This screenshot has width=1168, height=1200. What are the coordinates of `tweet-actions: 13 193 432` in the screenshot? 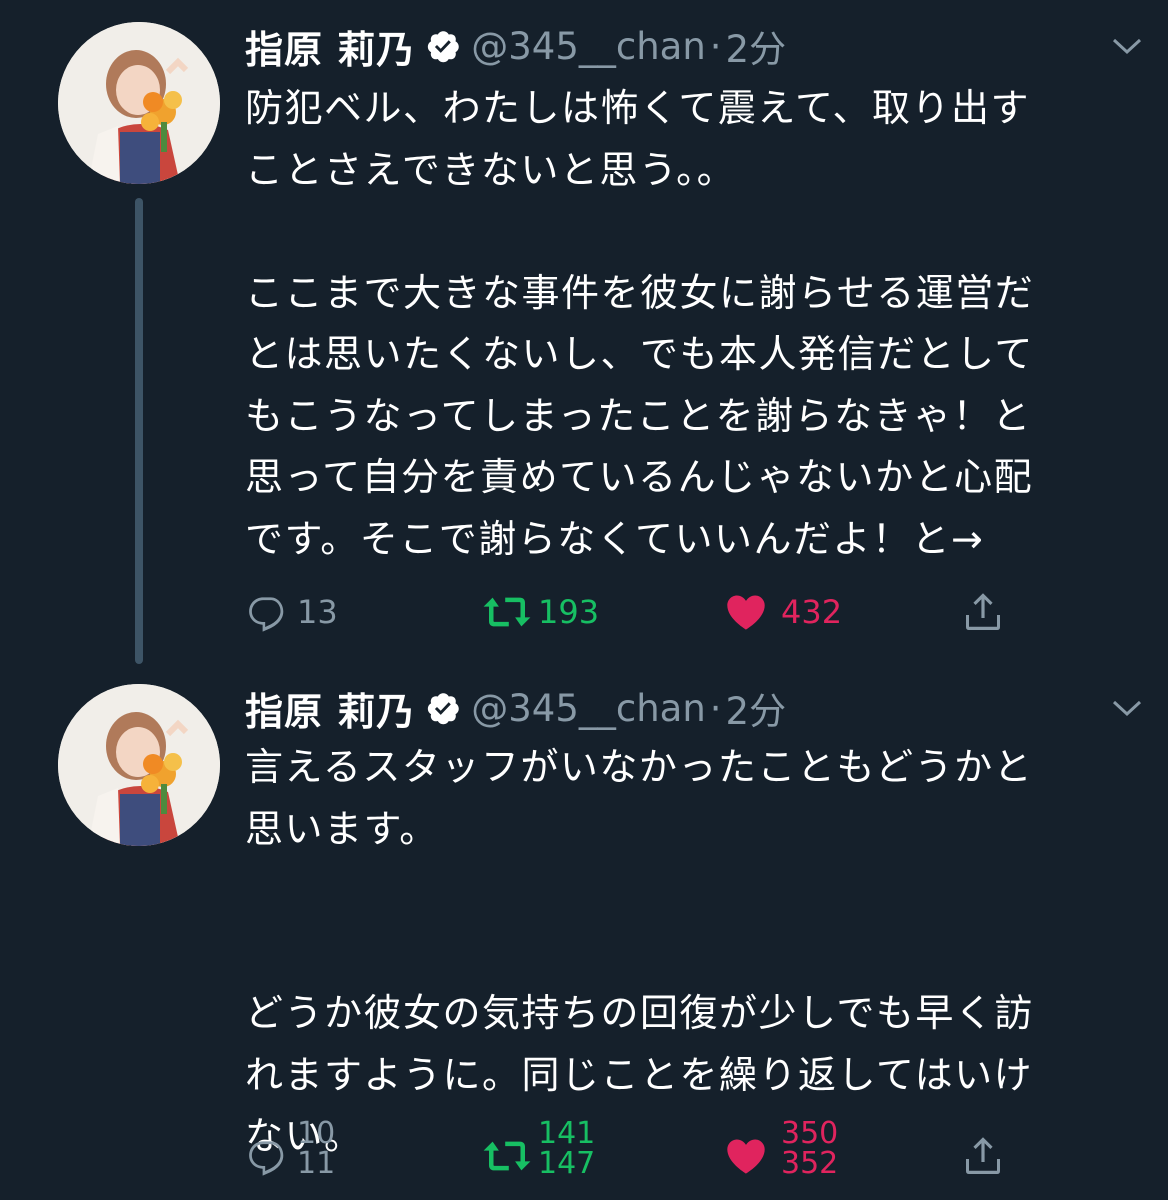 It's located at (685, 612).